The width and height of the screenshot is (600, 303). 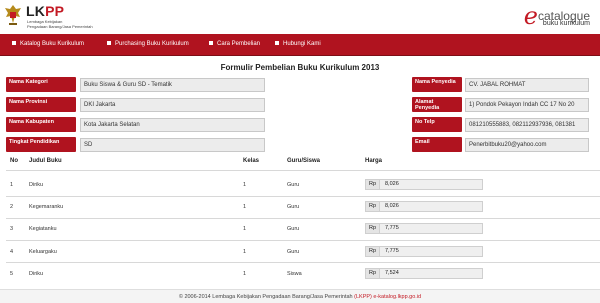 I want to click on brand-logo: LKPP, so click(x=45, y=11).